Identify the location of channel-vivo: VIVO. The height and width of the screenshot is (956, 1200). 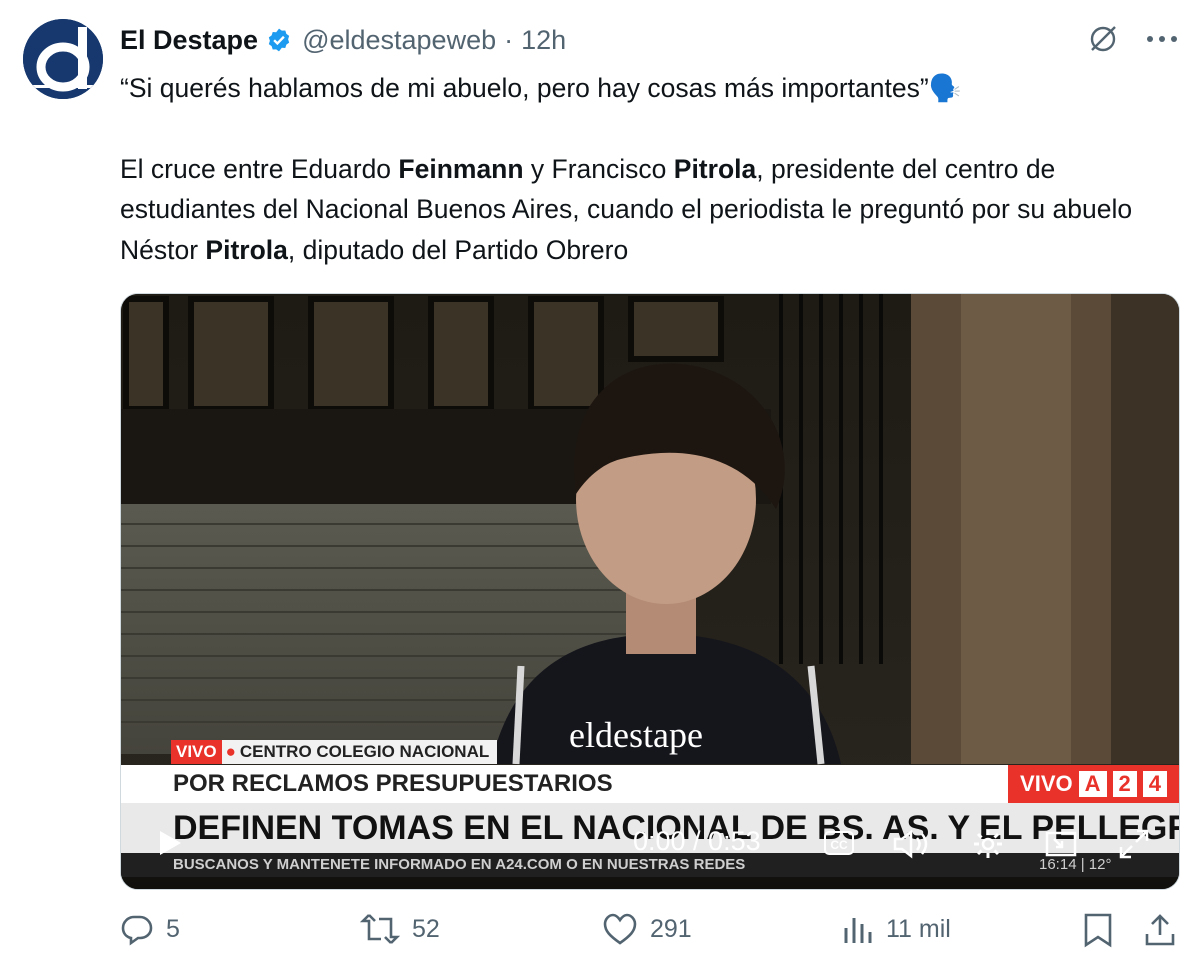
(1046, 783).